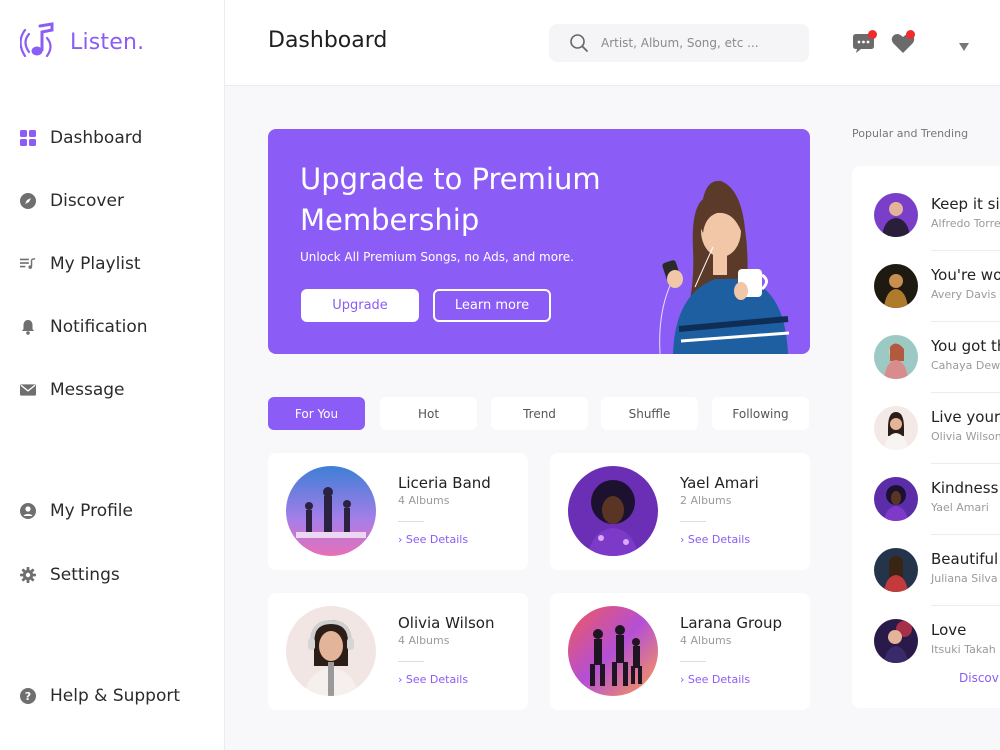 This screenshot has width=1000, height=750. Describe the element at coordinates (731, 623) in the screenshot. I see `artist-name: Larana Group` at that location.